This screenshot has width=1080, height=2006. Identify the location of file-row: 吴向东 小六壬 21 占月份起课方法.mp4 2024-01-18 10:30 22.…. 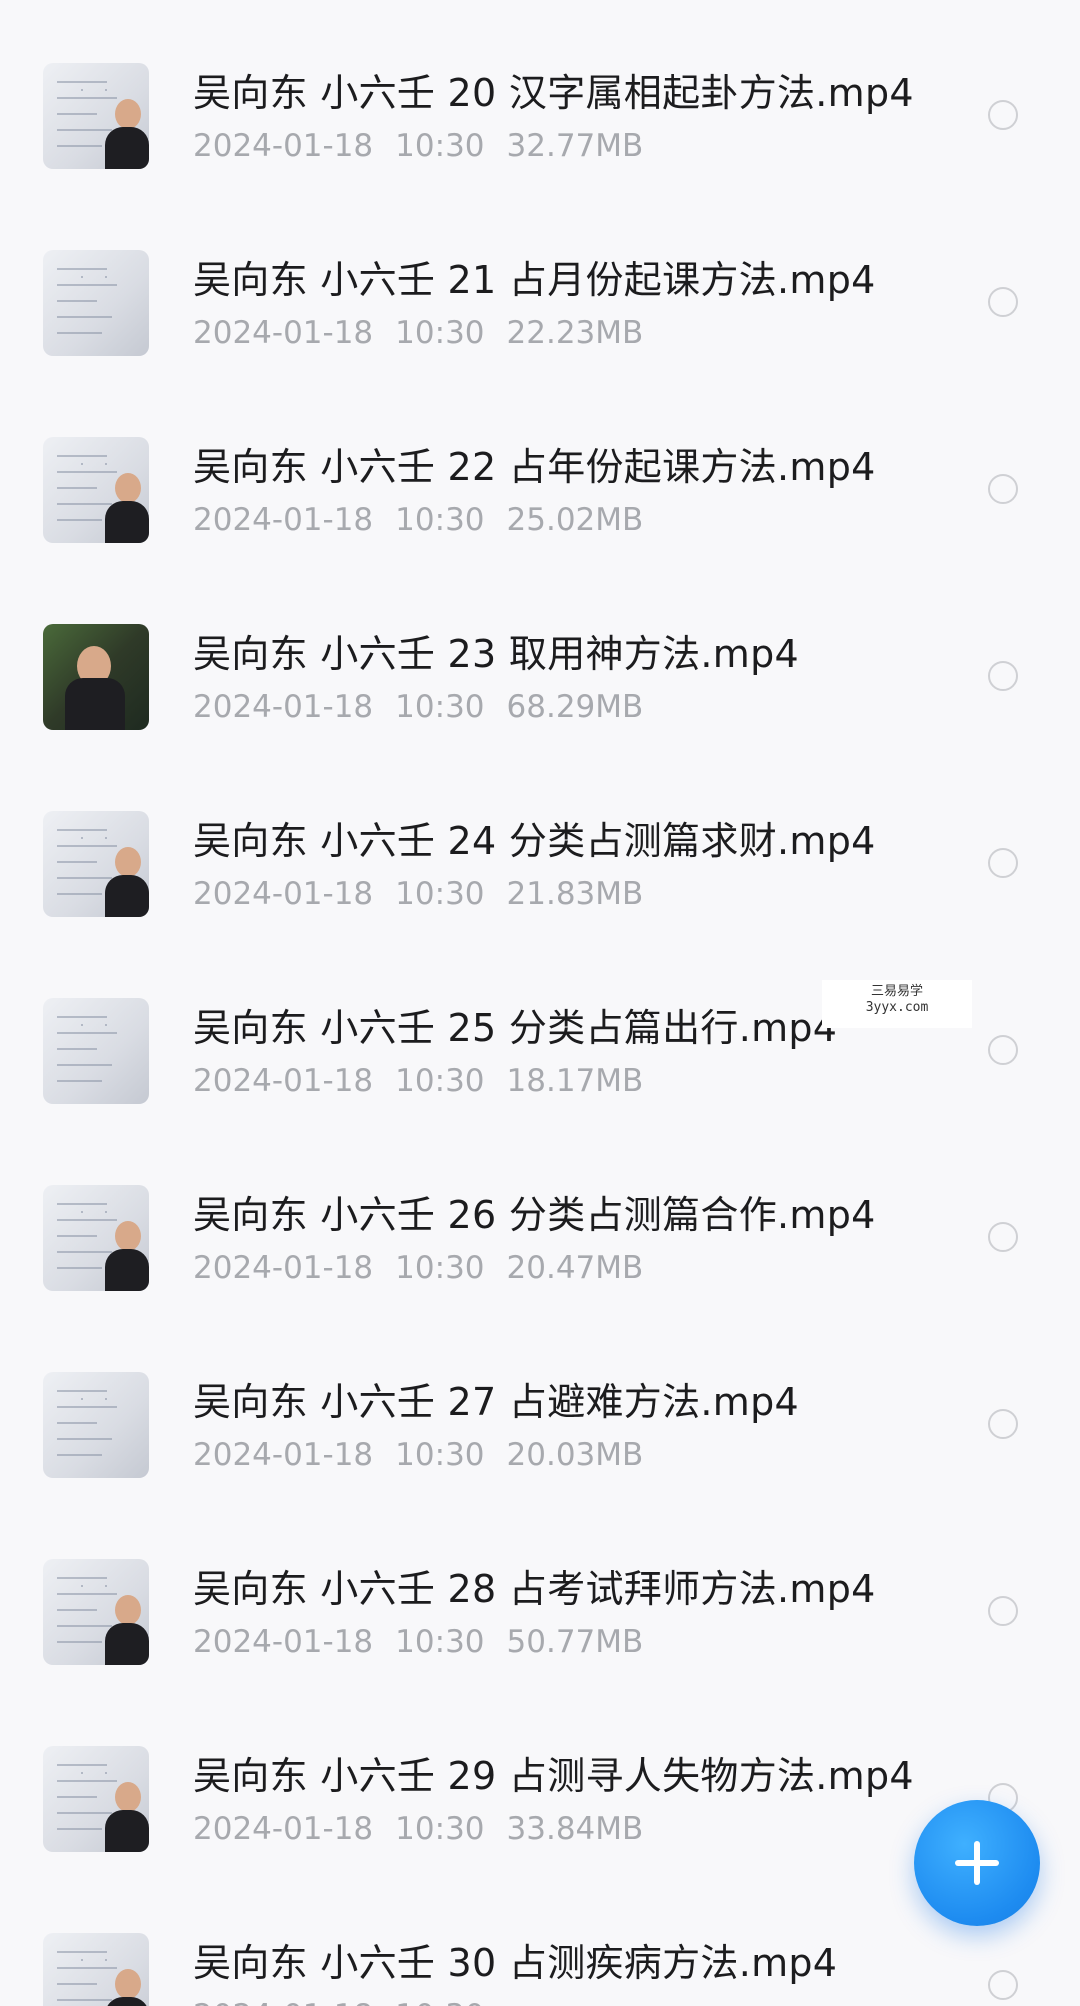
(540, 280).